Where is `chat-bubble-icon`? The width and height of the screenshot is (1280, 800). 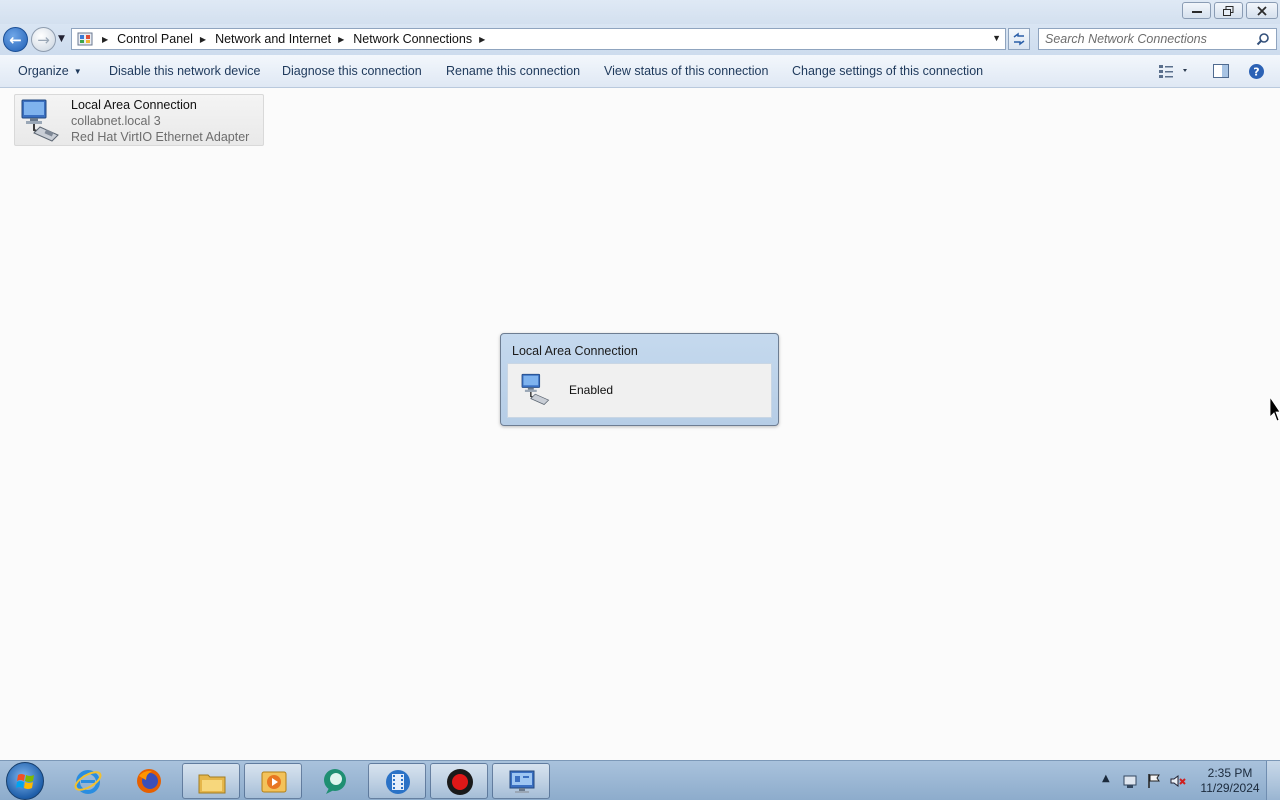
chat-bubble-icon is located at coordinates (335, 781).